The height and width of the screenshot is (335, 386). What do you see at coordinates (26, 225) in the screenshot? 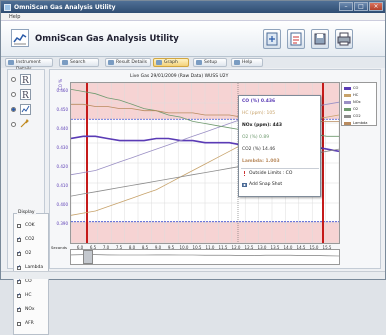
I see `gas-toggle-cok: COK` at bounding box center [26, 225].